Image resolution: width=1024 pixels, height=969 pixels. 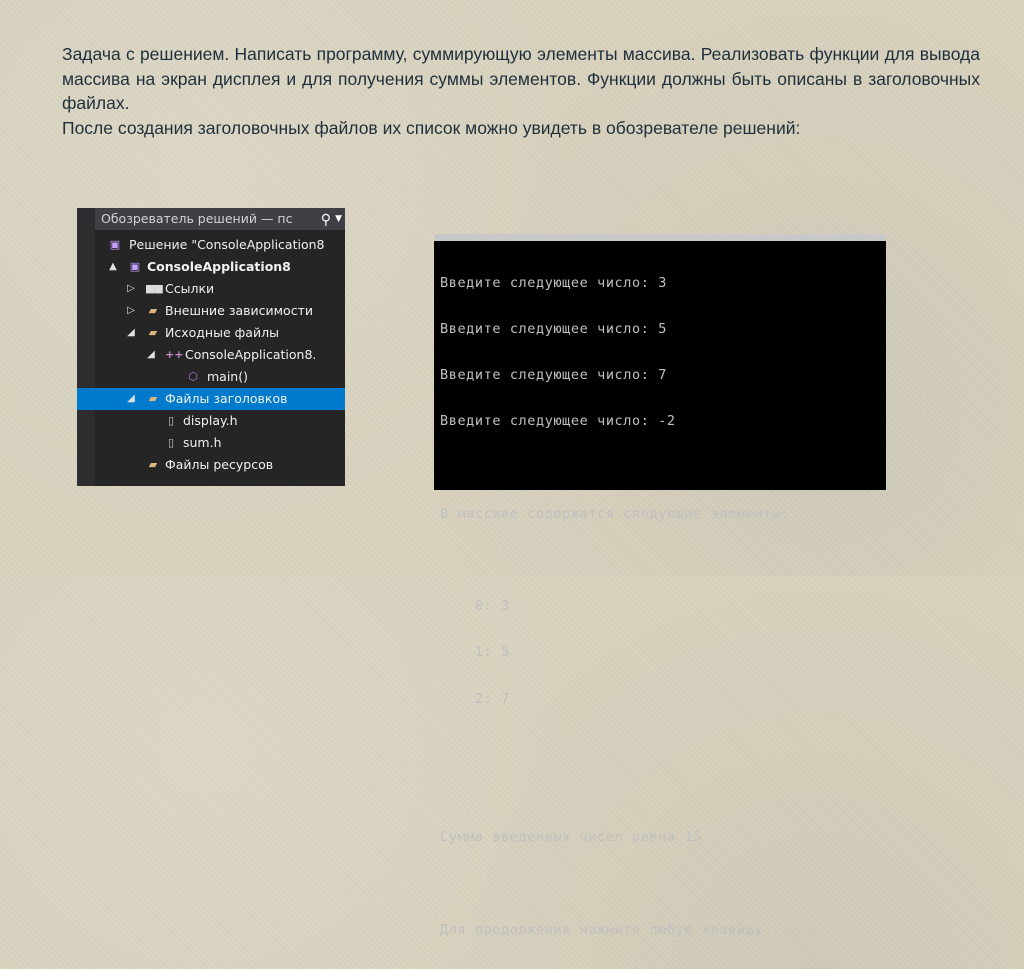 I want to click on solution-explorer-header: Обозреватель решений — пс ⚲ ▼, so click(x=220, y=219).